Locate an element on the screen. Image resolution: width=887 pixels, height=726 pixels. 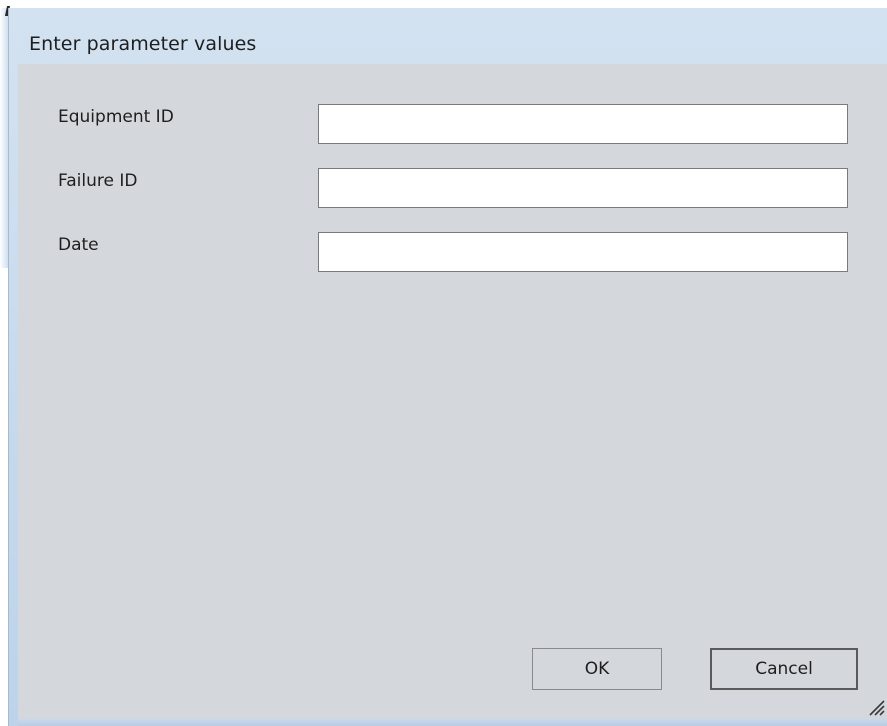
dialog-bottom-border is located at coordinates (452, 722).